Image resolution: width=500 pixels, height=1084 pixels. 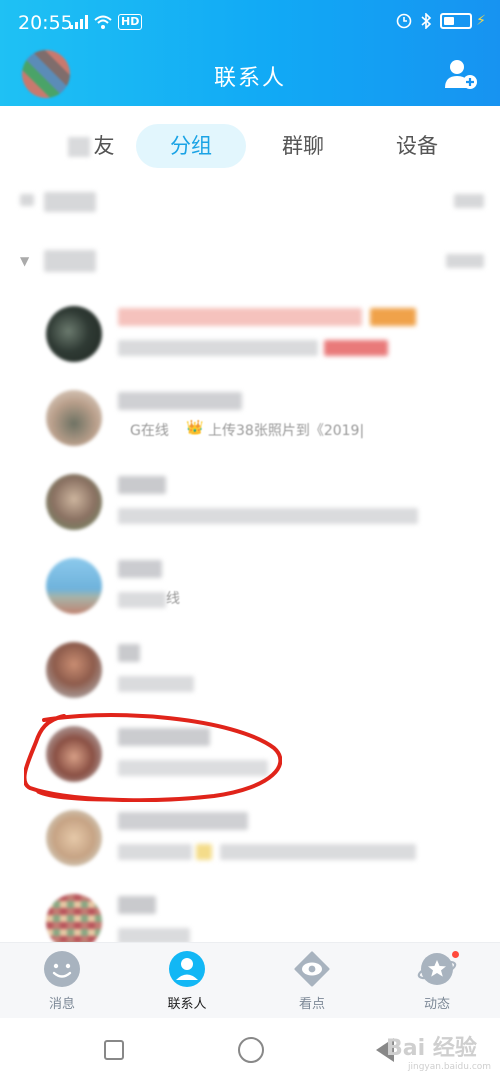 I want to click on chevron-down-icon: ▼, so click(x=25, y=261).